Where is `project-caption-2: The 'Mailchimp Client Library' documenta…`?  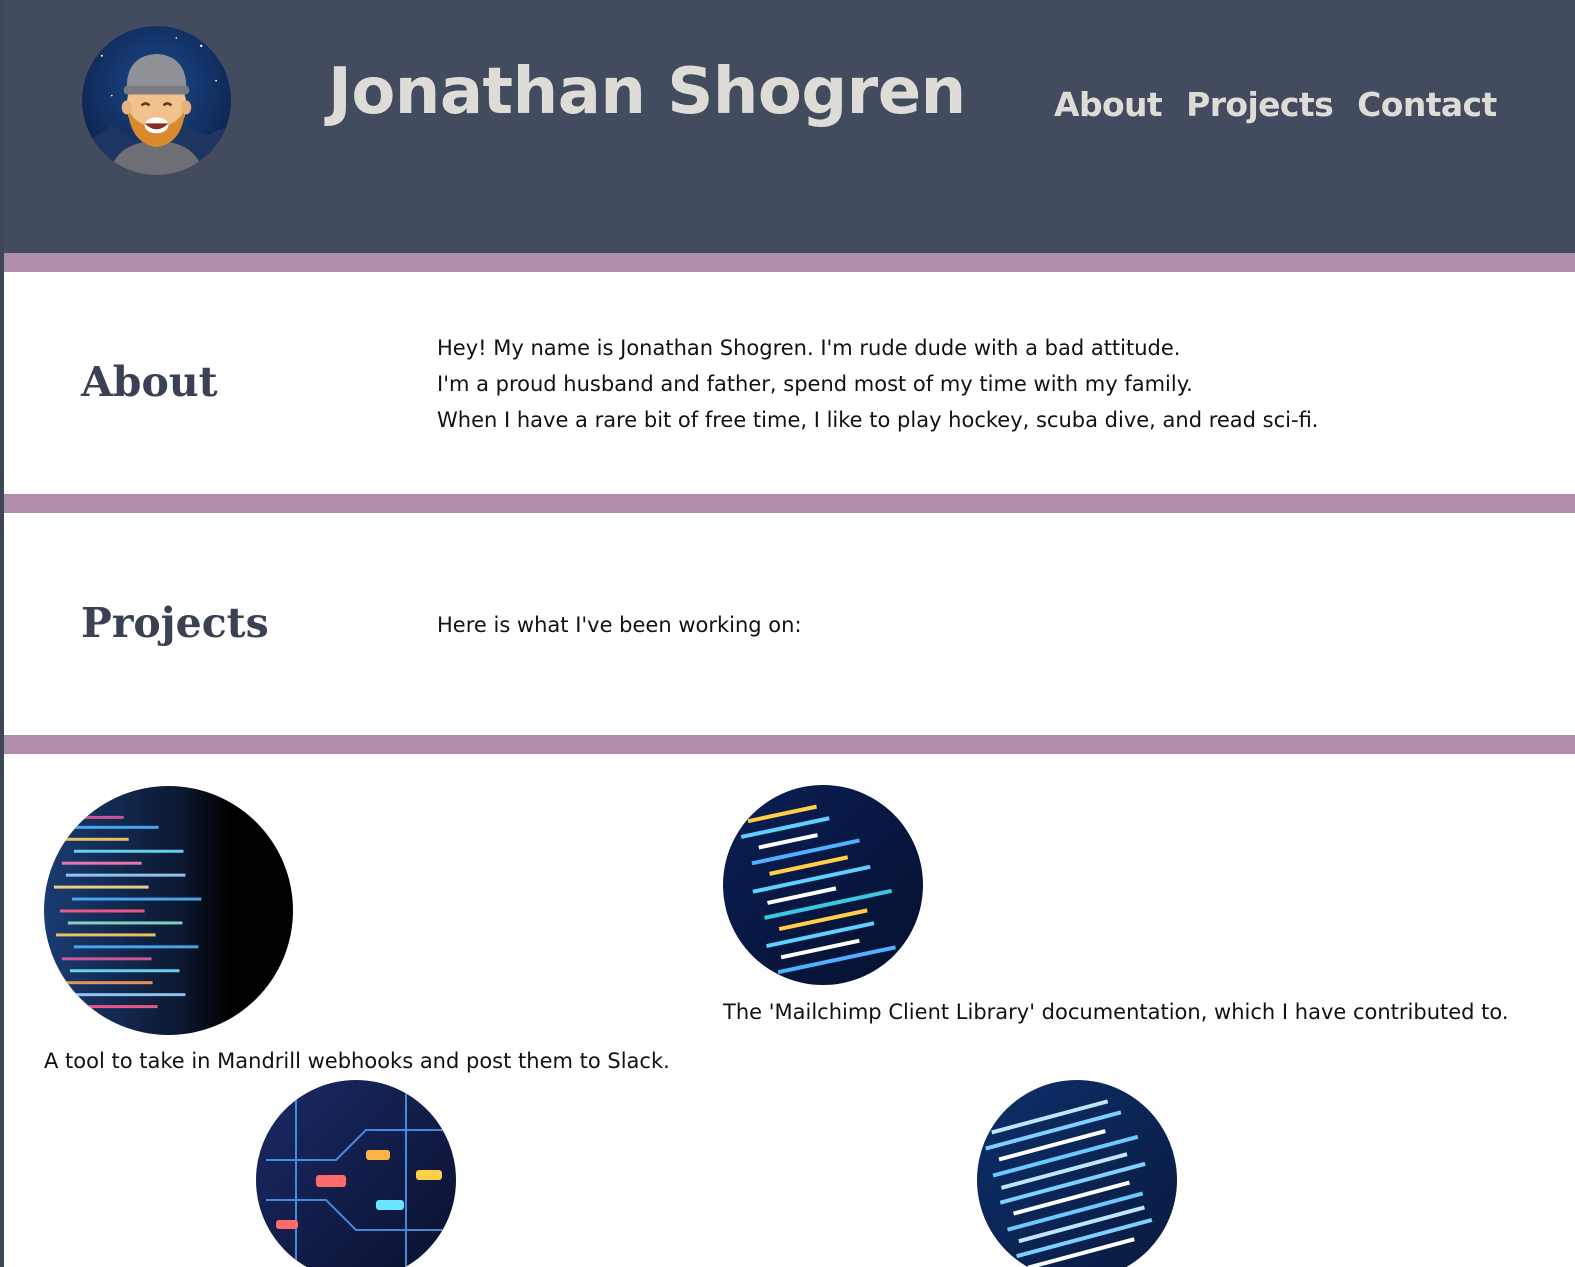 project-caption-2: The 'Mailchimp Client Library' documenta… is located at coordinates (1116, 1012).